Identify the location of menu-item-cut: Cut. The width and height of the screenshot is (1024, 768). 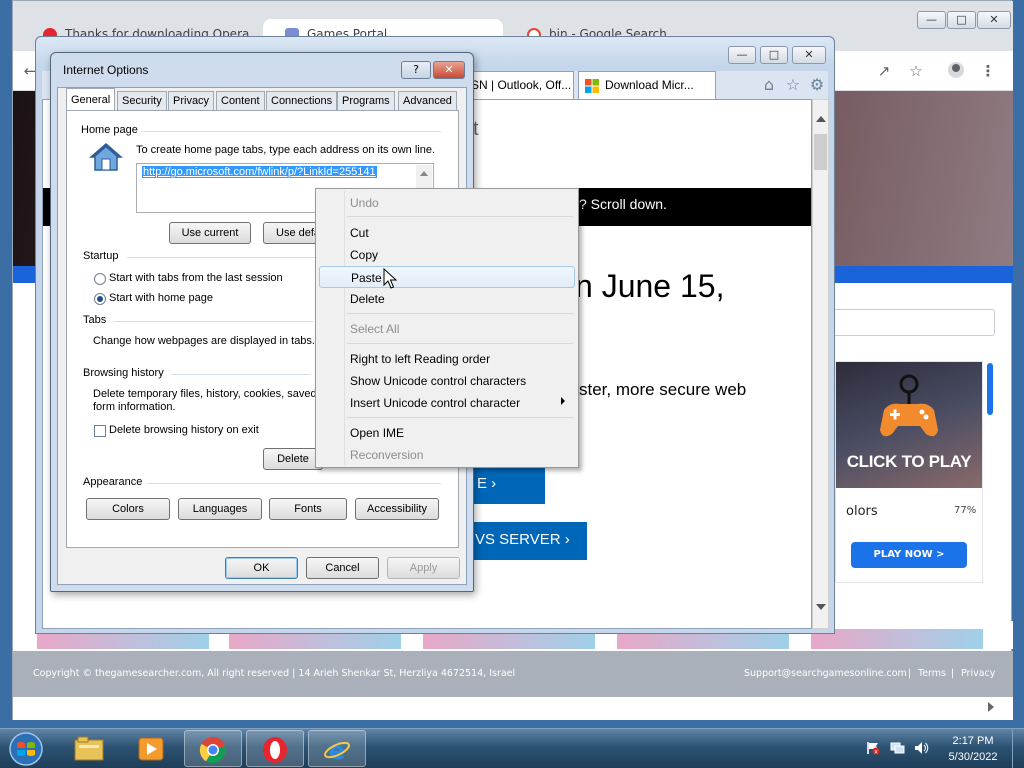
(447, 233).